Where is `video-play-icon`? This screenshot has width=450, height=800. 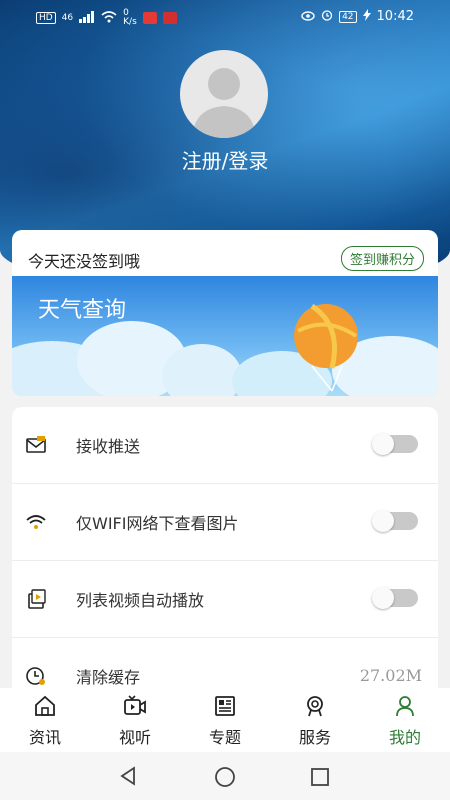 video-play-icon is located at coordinates (36, 599).